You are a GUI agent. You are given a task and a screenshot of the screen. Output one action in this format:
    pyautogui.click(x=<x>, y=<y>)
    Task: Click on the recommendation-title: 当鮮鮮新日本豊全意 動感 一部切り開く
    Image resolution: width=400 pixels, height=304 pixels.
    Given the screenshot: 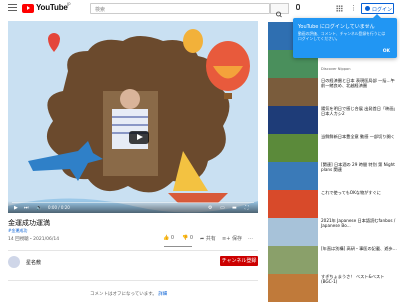 What is the action you would take?
    pyautogui.click(x=359, y=136)
    